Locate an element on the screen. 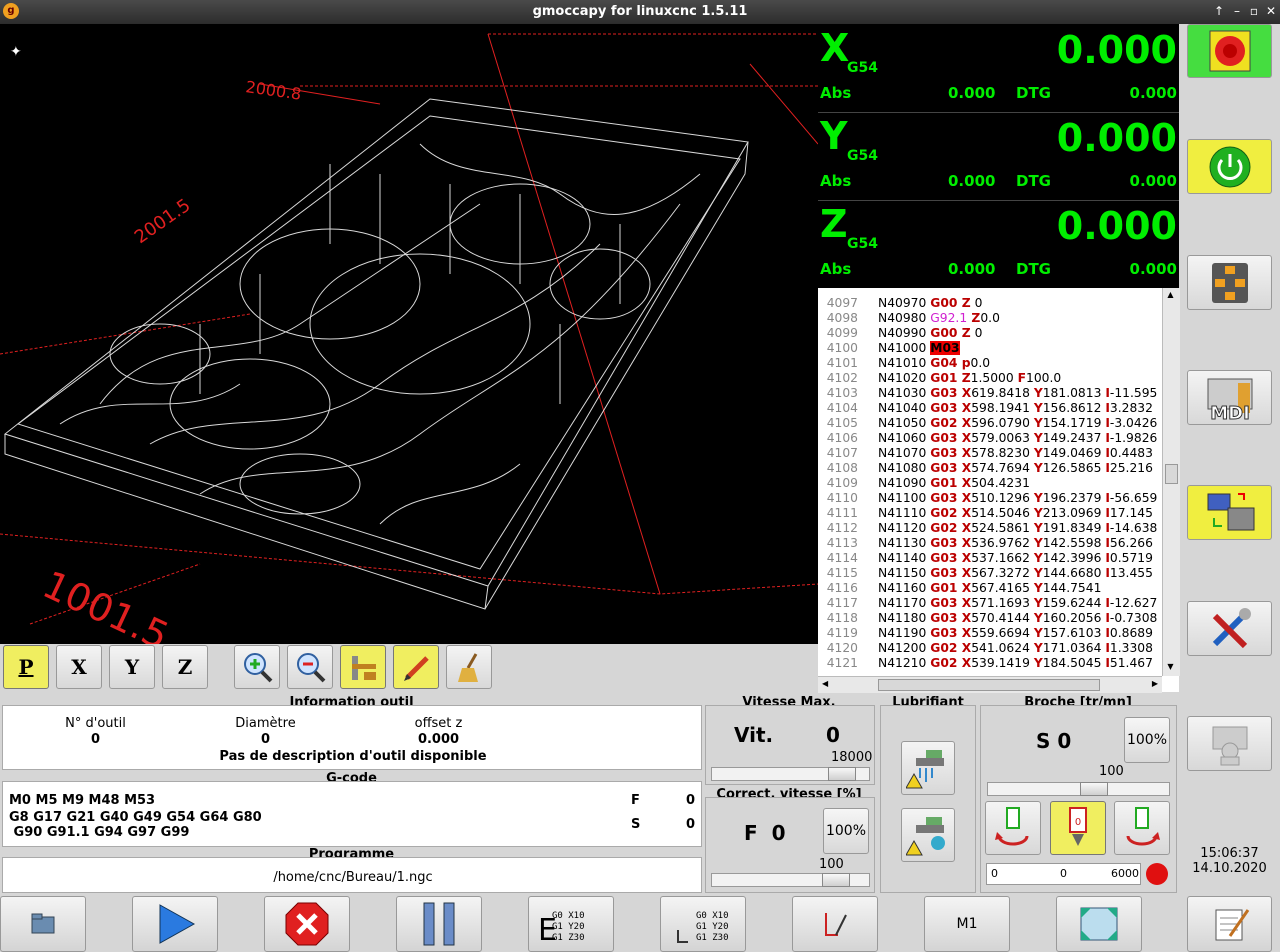  window-close-button: ✕ is located at coordinates (1271, 11).